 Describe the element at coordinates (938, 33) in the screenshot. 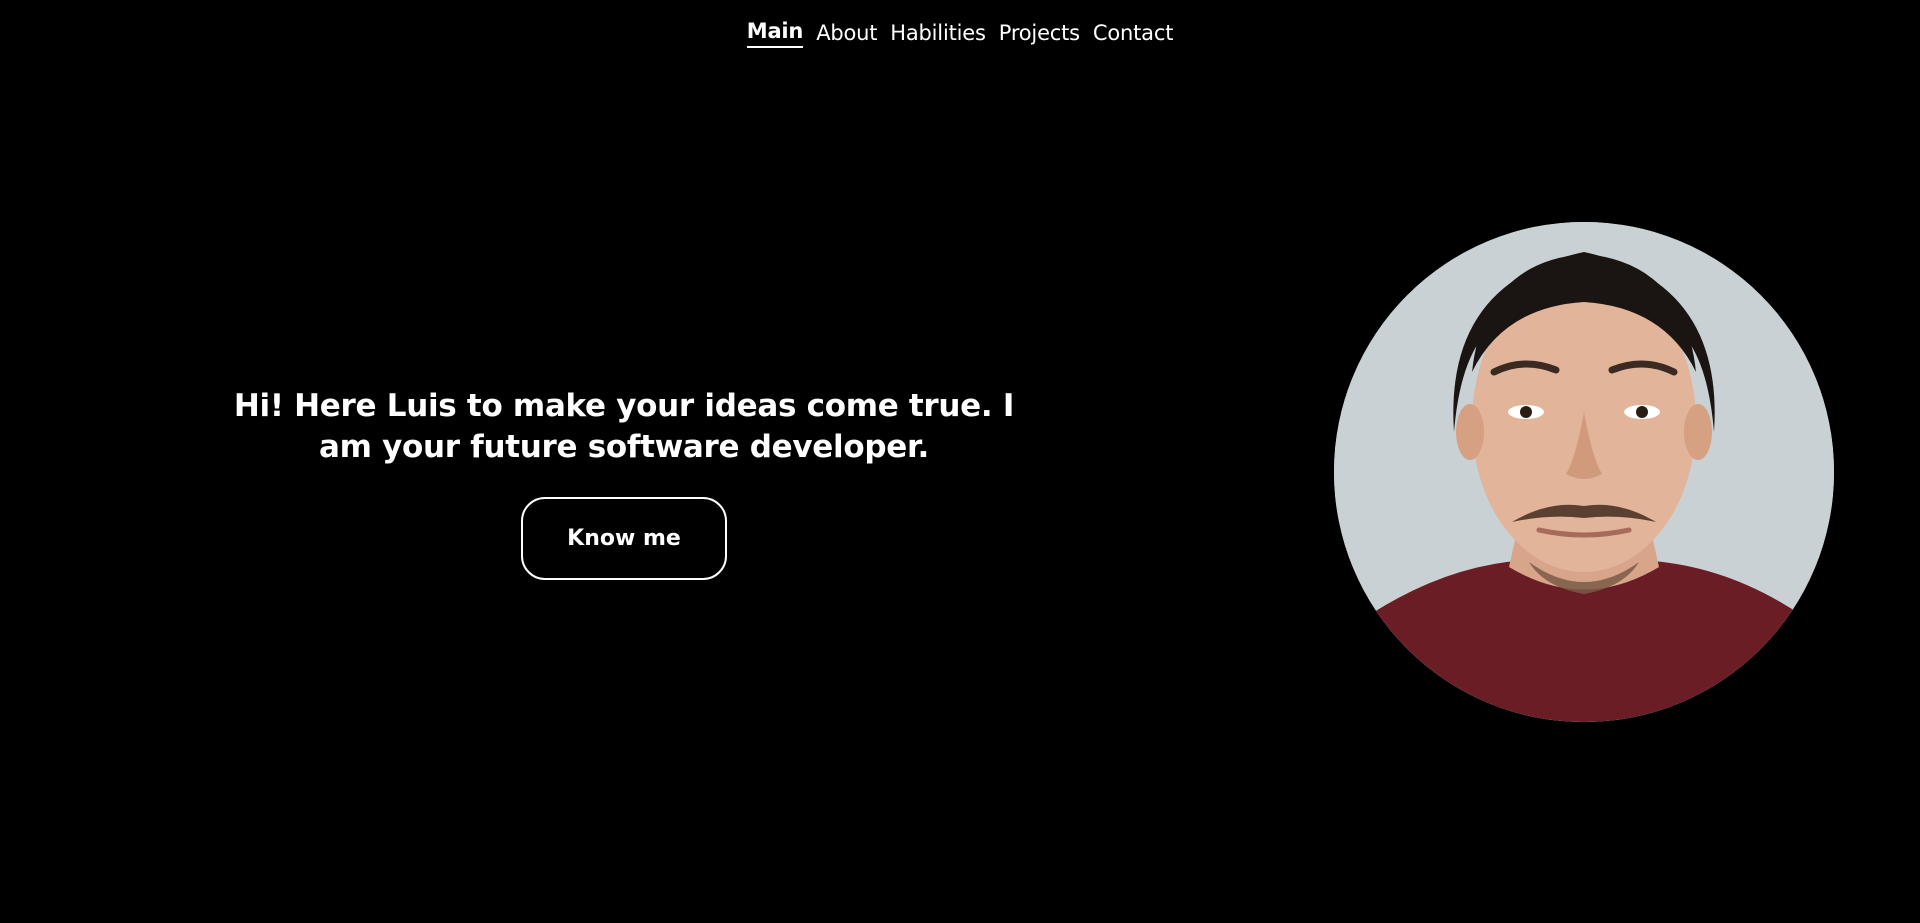

I see `nav-item-habilities: Habilities` at that location.